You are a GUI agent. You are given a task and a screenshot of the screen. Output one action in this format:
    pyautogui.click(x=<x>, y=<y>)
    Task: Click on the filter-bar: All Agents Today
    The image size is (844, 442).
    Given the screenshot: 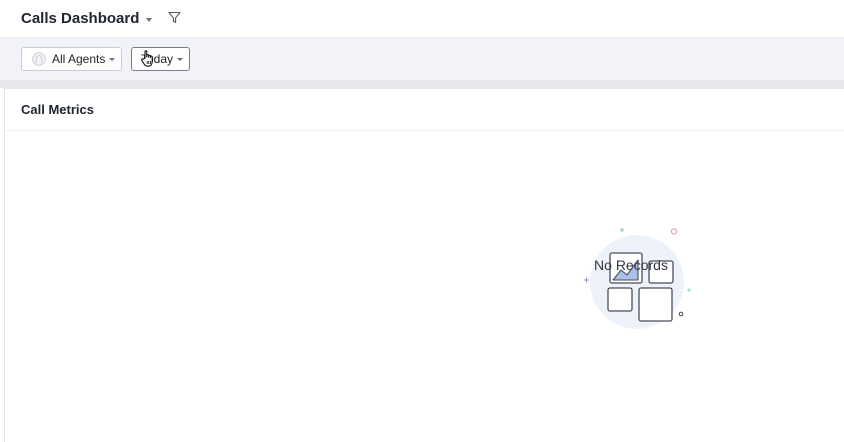 What is the action you would take?
    pyautogui.click(x=422, y=59)
    